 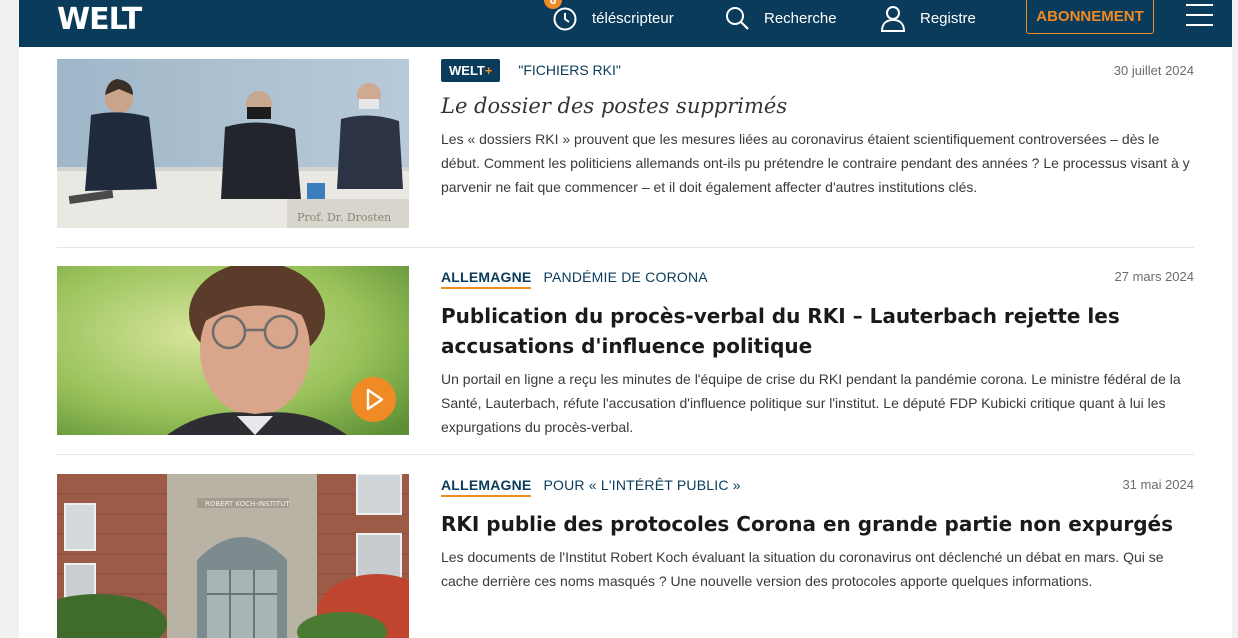 I want to click on article-kicker-3: ALLEMAGNE, so click(x=486, y=487).